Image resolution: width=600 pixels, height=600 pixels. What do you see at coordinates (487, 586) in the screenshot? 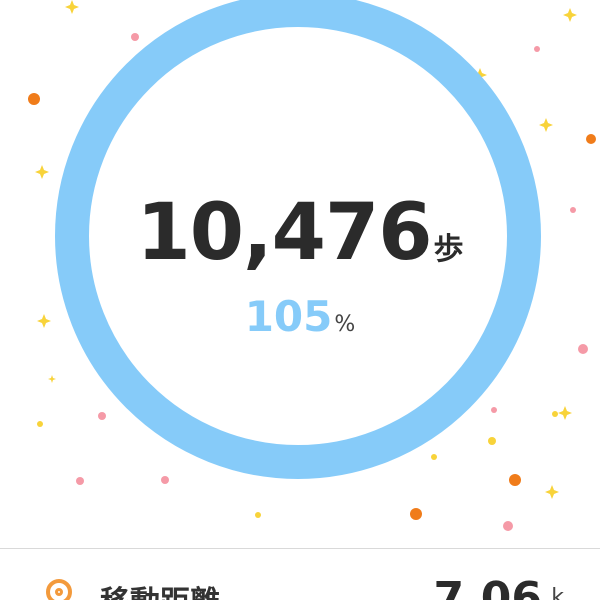
I see `distance-value: 7.06` at bounding box center [487, 586].